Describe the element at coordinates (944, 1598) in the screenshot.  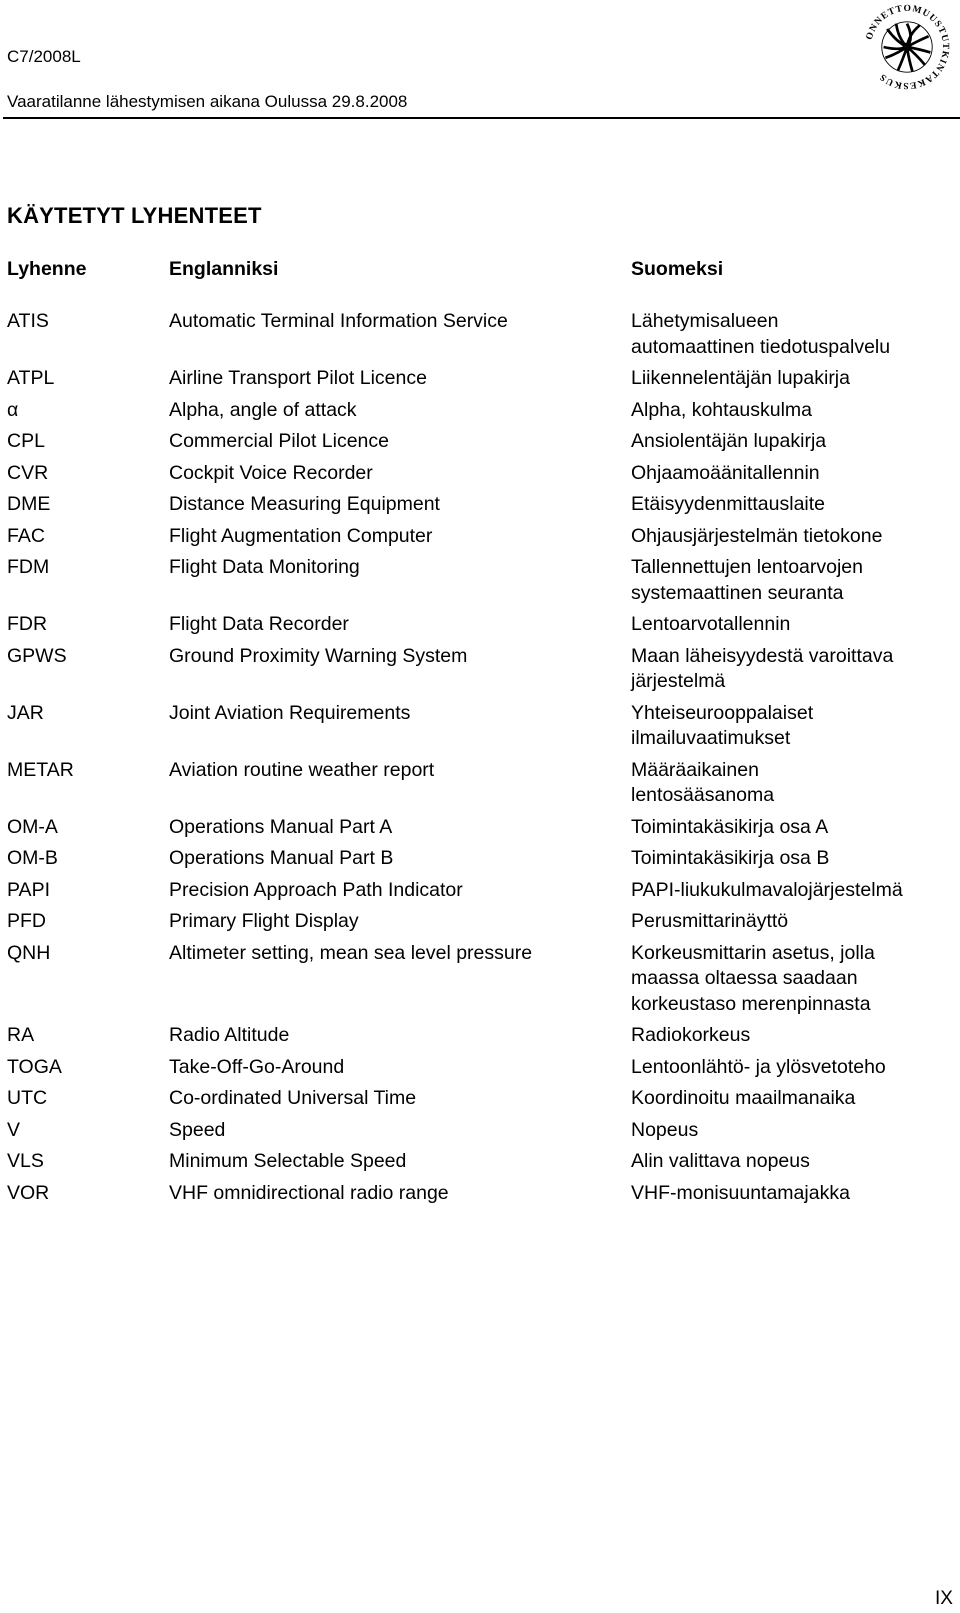
I see `page-number: IX` at that location.